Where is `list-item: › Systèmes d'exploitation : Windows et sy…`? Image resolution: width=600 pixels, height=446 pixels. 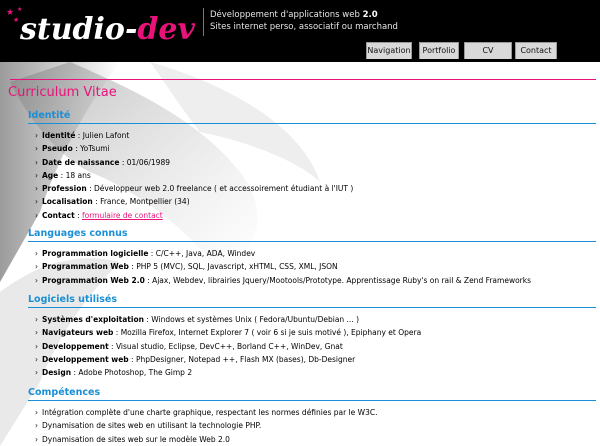
list-item: › Systèmes d'exploitation : Windows et sy… is located at coordinates (315, 319).